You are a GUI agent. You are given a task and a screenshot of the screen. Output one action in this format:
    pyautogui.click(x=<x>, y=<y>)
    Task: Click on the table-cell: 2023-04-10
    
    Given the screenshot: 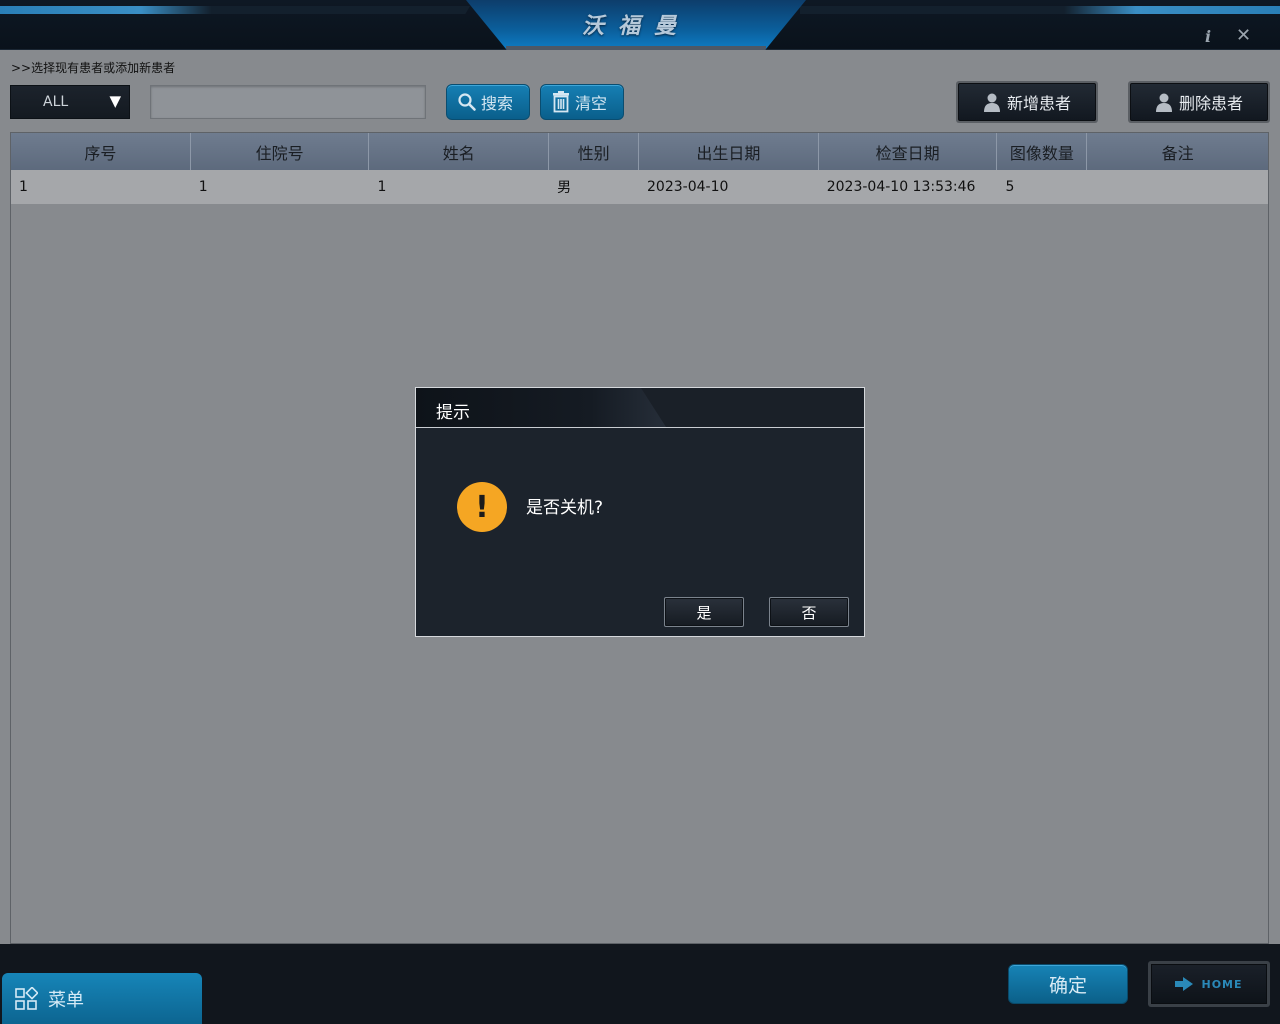 What is the action you would take?
    pyautogui.click(x=688, y=187)
    